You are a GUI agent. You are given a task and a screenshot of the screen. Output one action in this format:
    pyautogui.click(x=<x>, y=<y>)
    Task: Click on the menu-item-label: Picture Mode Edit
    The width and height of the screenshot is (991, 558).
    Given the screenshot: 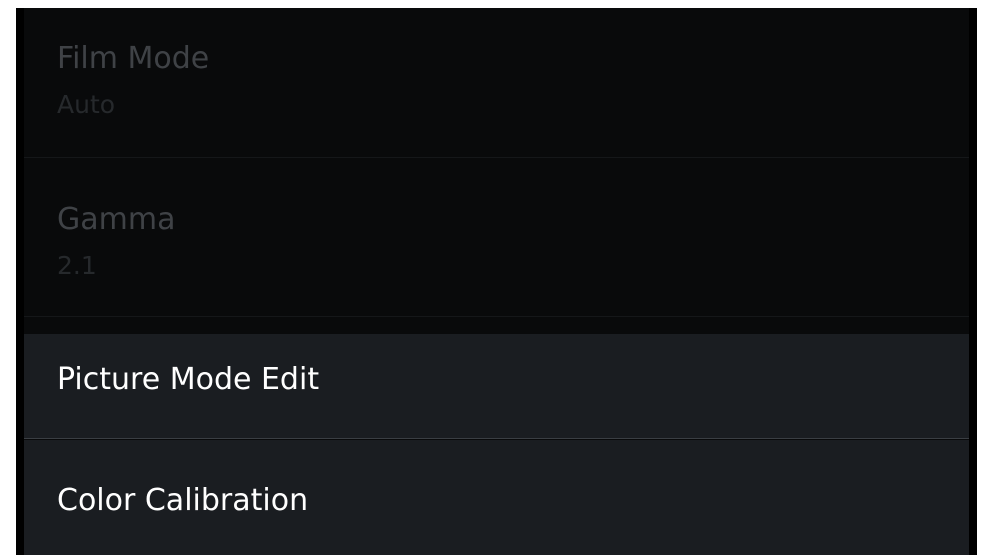 What is the action you would take?
    pyautogui.click(x=188, y=379)
    